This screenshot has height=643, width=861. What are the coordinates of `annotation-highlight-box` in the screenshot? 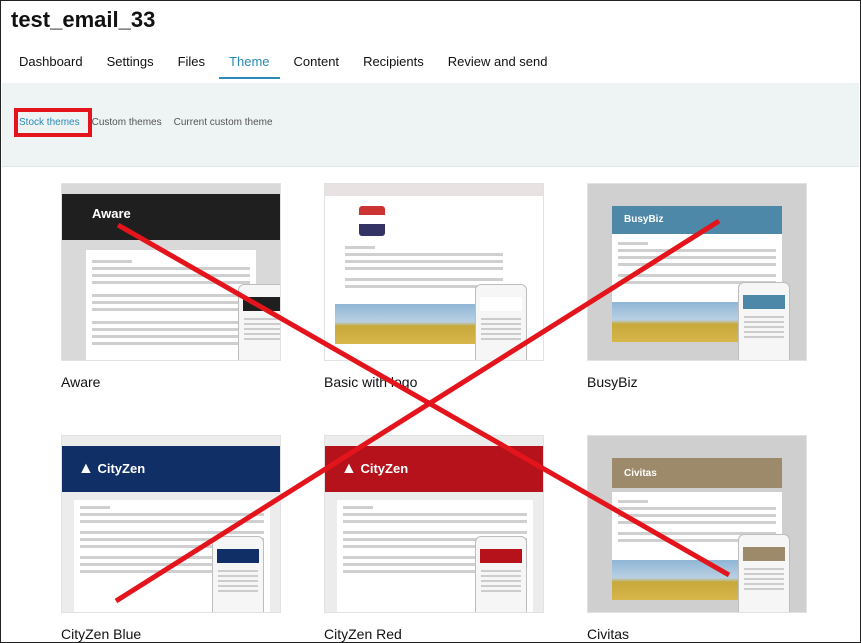 It's located at (53, 122).